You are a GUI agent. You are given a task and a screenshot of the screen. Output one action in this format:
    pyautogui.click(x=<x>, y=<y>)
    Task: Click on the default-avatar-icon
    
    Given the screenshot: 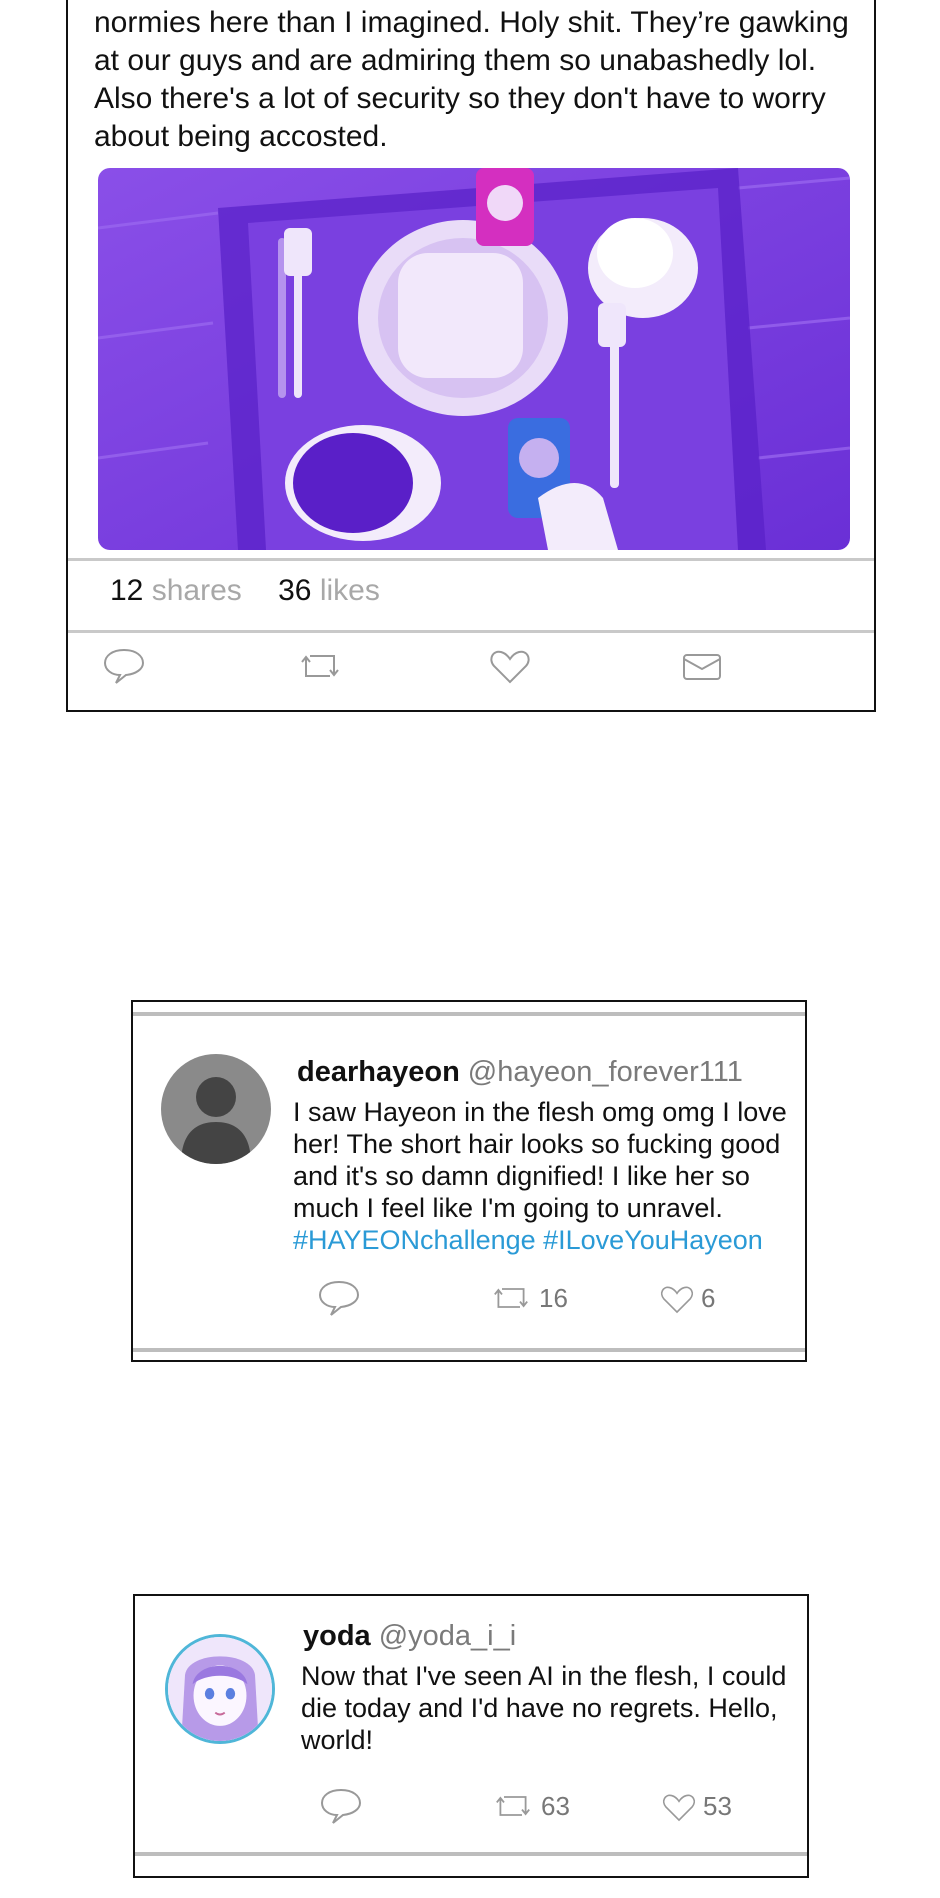 What is the action you would take?
    pyautogui.click(x=216, y=1109)
    